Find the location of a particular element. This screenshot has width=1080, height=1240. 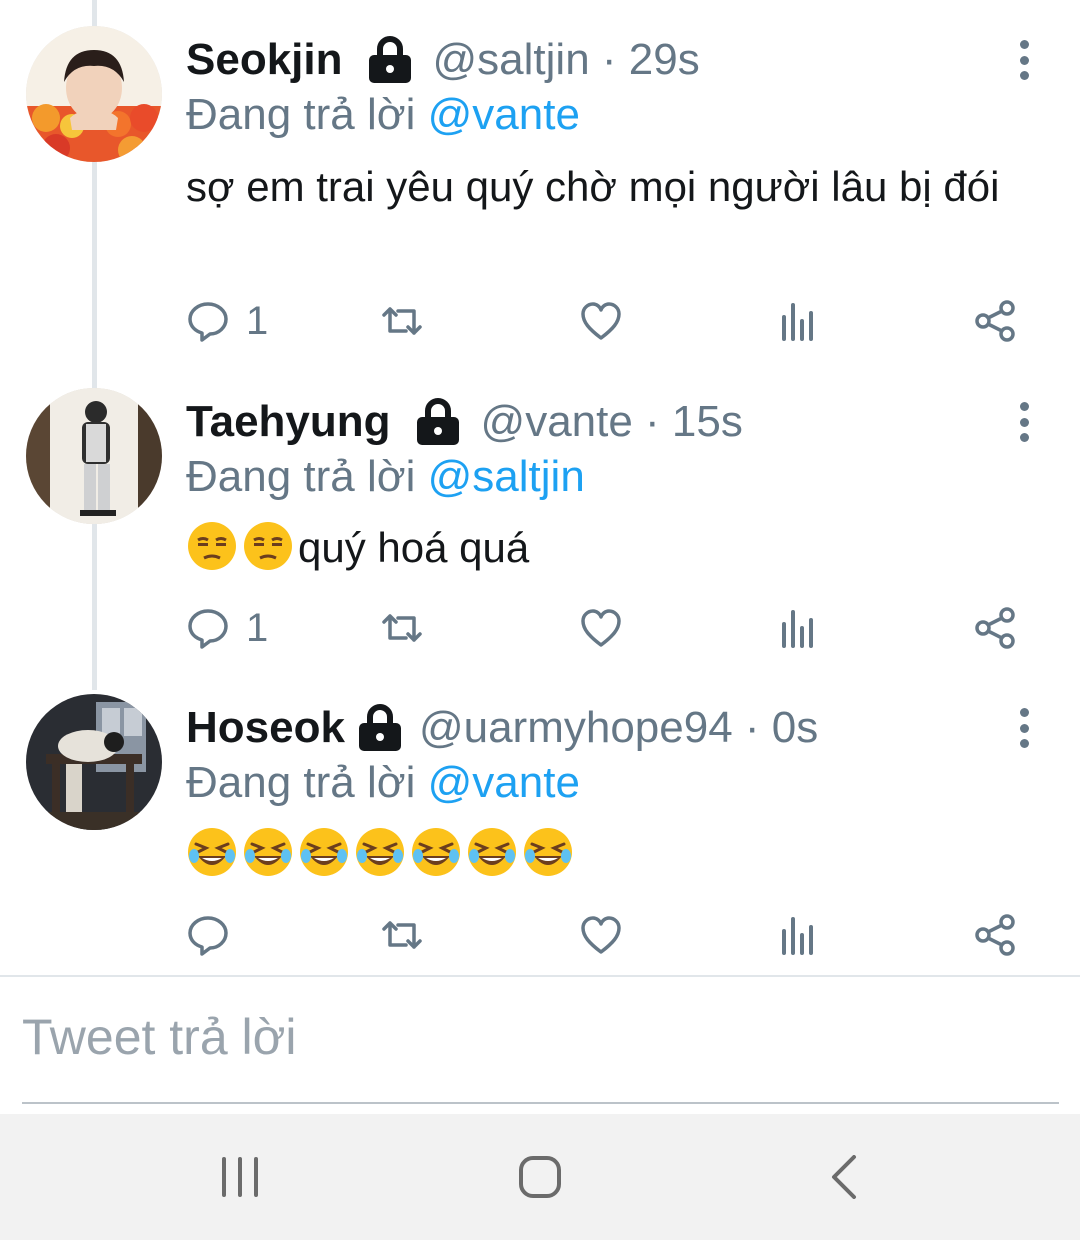

handle-and-time: @vante · 15s is located at coordinates (611, 421).